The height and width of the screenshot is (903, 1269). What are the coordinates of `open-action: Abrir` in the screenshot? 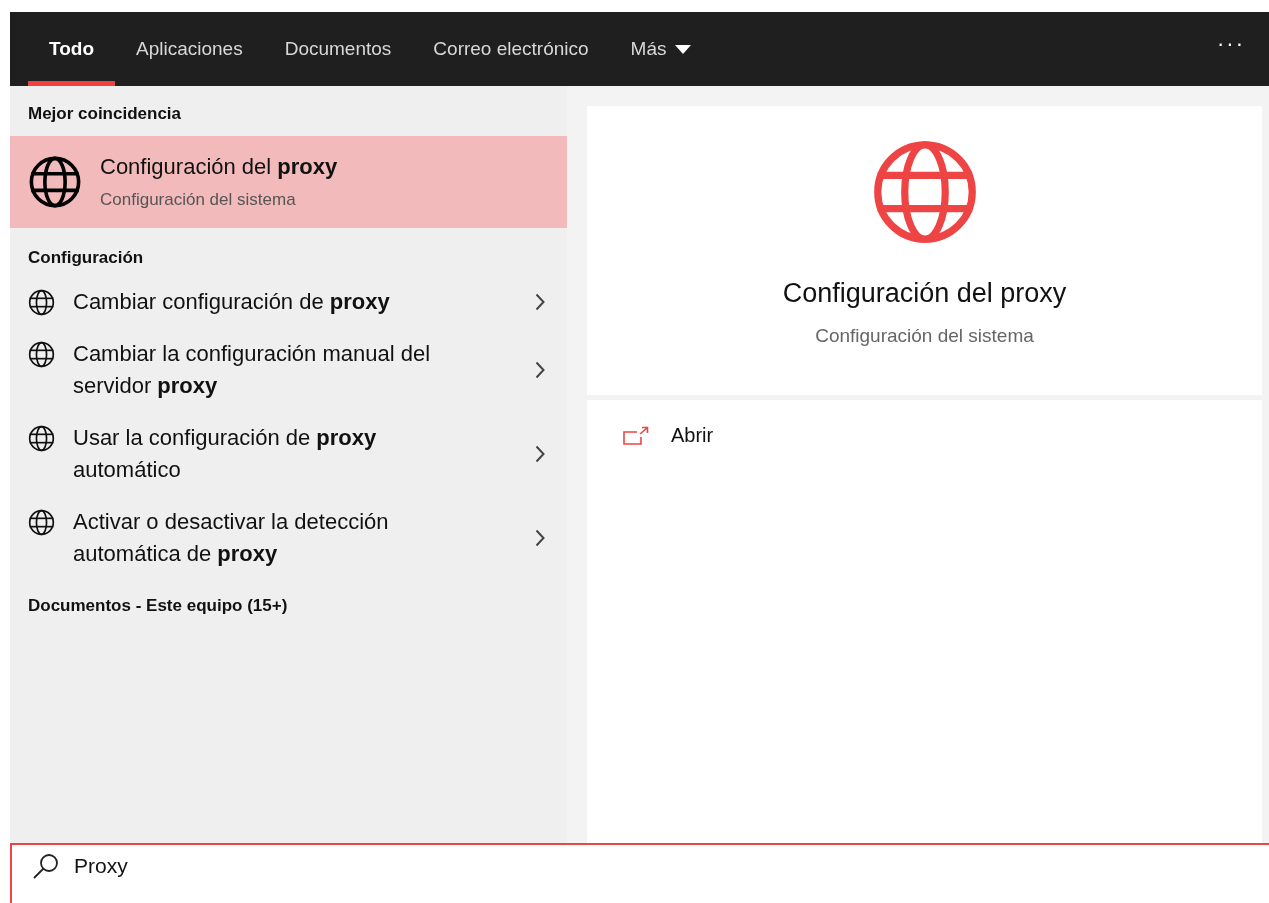 It's located at (668, 435).